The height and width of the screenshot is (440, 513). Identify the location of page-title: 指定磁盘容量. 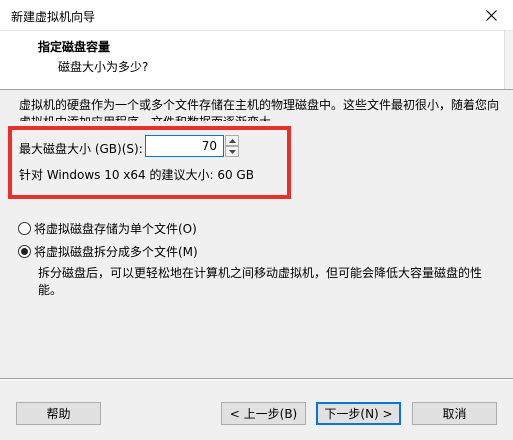
(74, 47).